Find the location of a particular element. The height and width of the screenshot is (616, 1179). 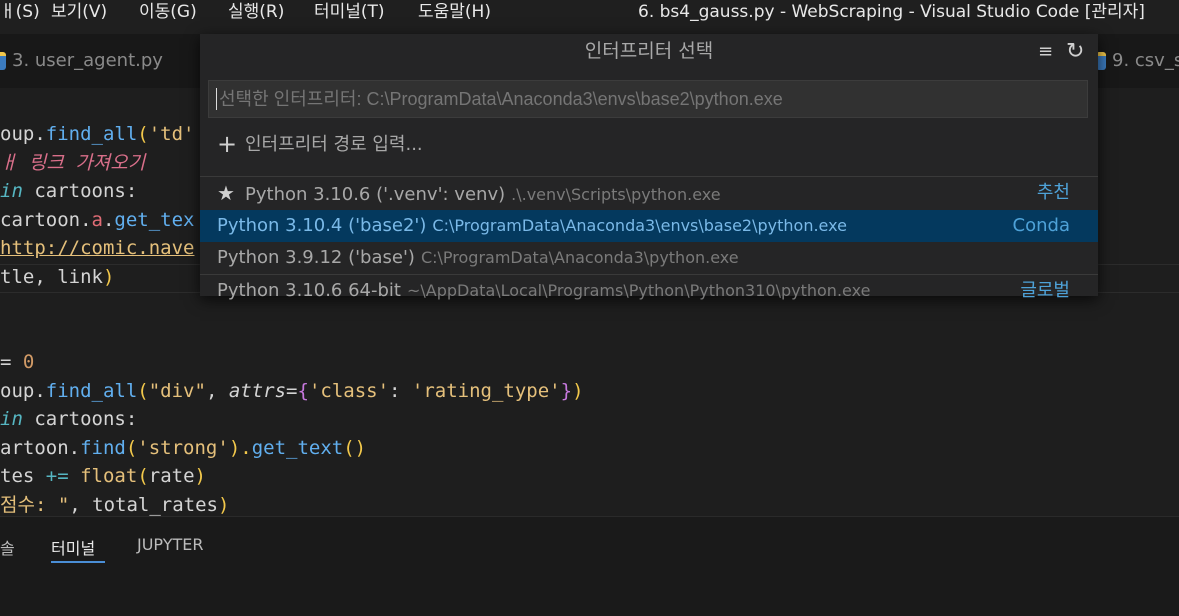

code-token: cartoon. is located at coordinates (46, 219).